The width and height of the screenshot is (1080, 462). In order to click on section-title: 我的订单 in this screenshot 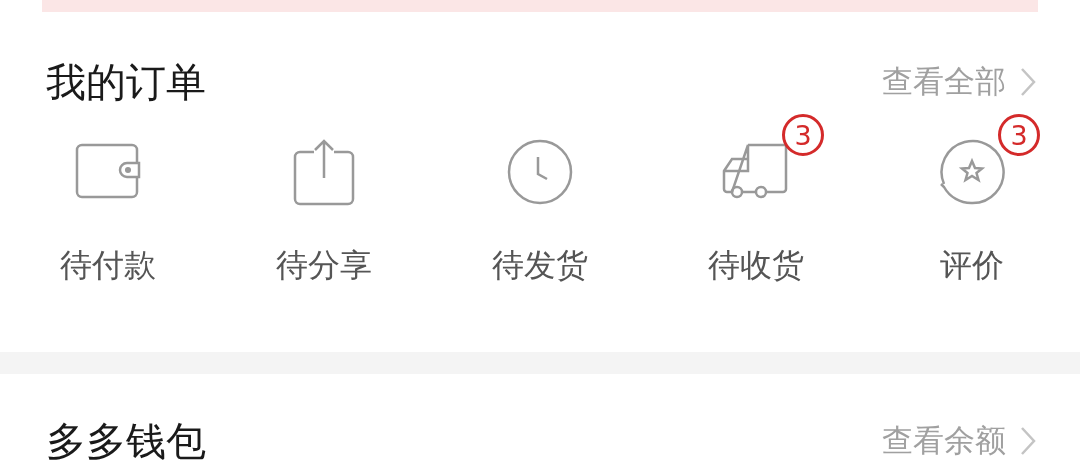, I will do `click(126, 82)`.